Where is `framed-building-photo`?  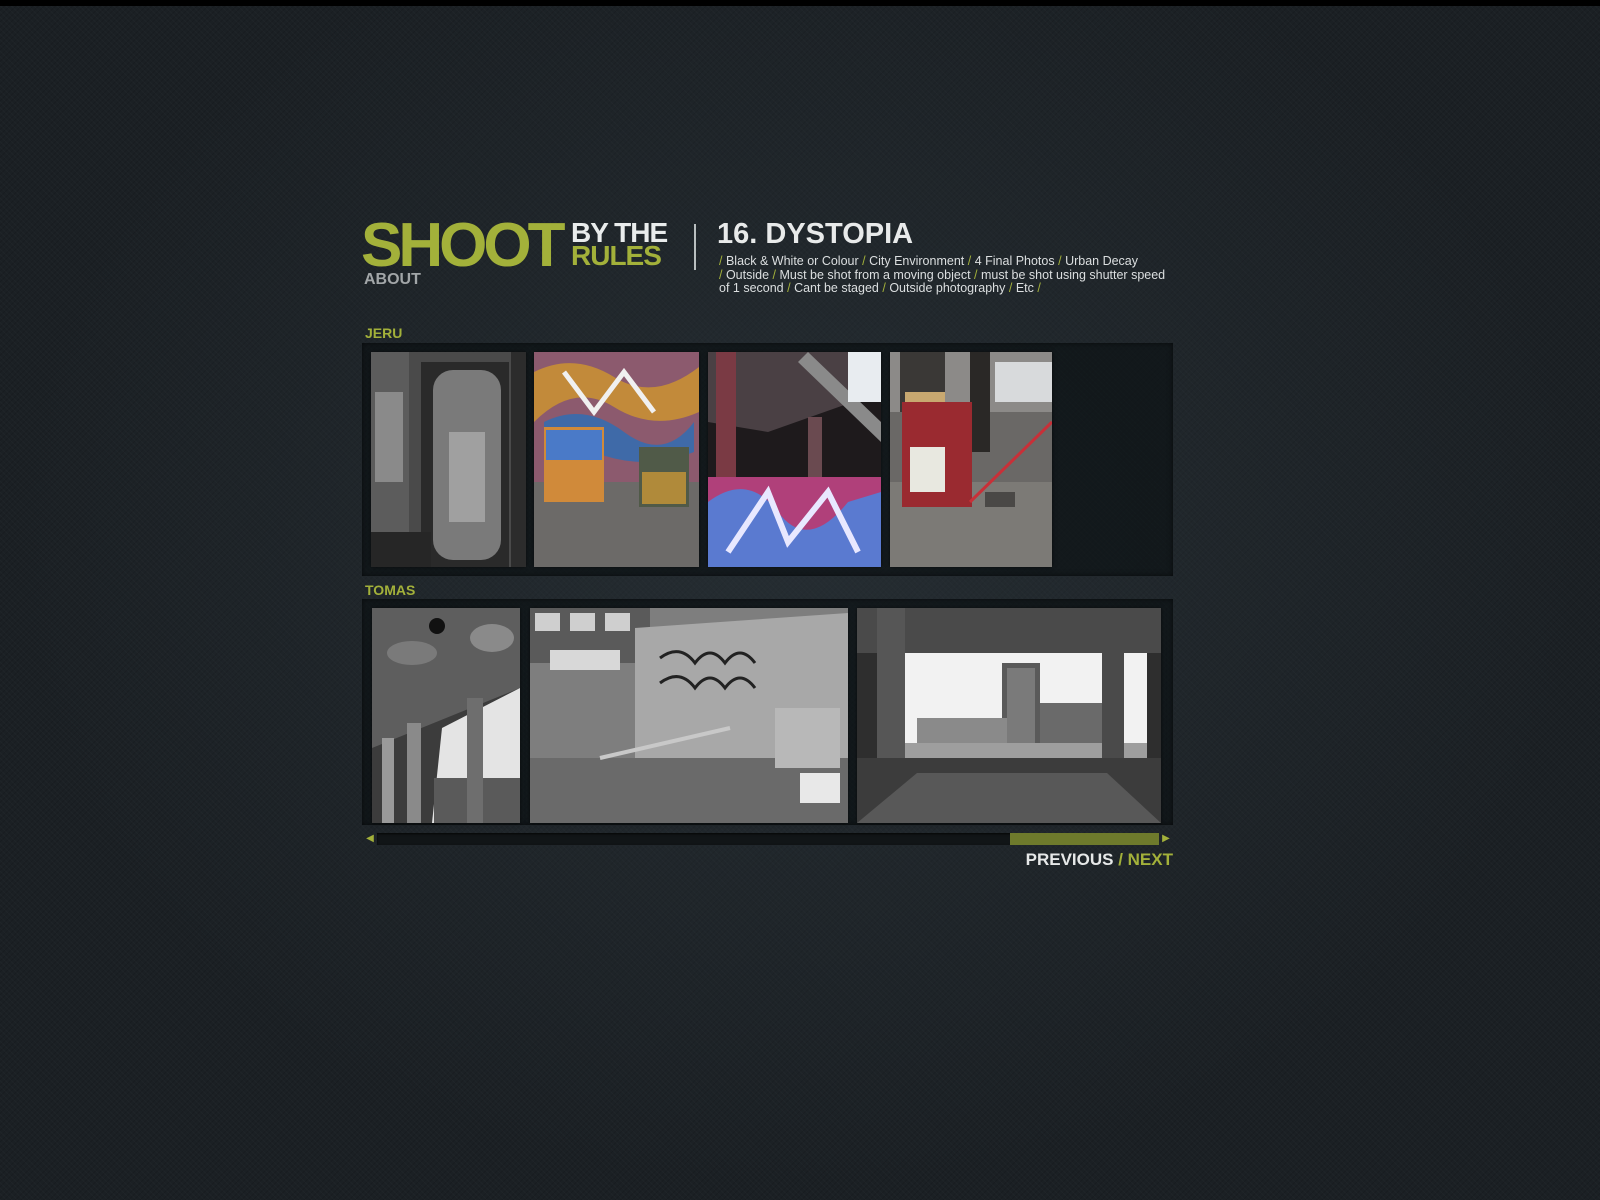 framed-building-photo is located at coordinates (1009, 715).